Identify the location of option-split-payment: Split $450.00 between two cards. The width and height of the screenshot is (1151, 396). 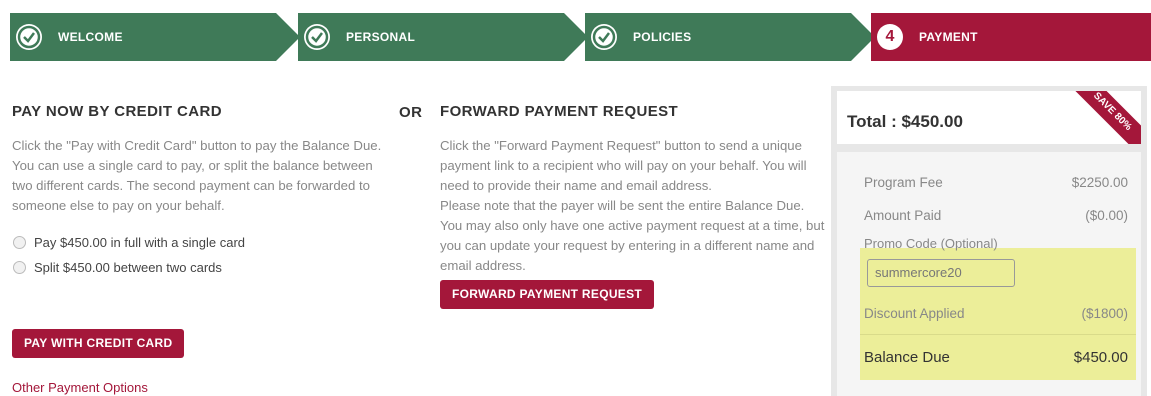
(202, 267).